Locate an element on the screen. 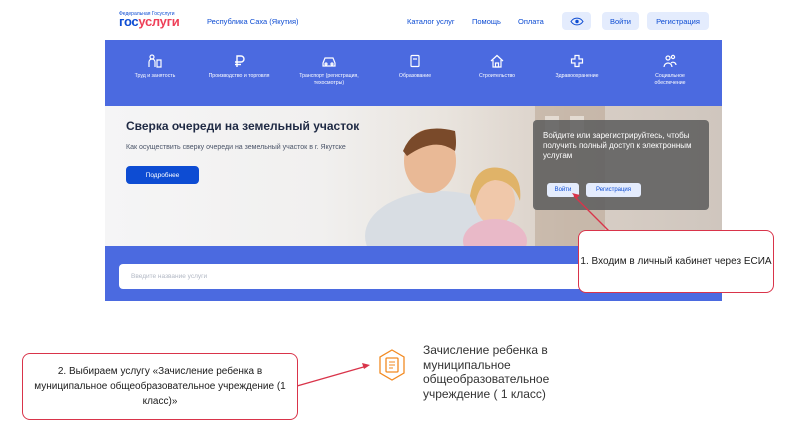 This screenshot has width=800, height=442. callout2-arrowhead is located at coordinates (366, 366).